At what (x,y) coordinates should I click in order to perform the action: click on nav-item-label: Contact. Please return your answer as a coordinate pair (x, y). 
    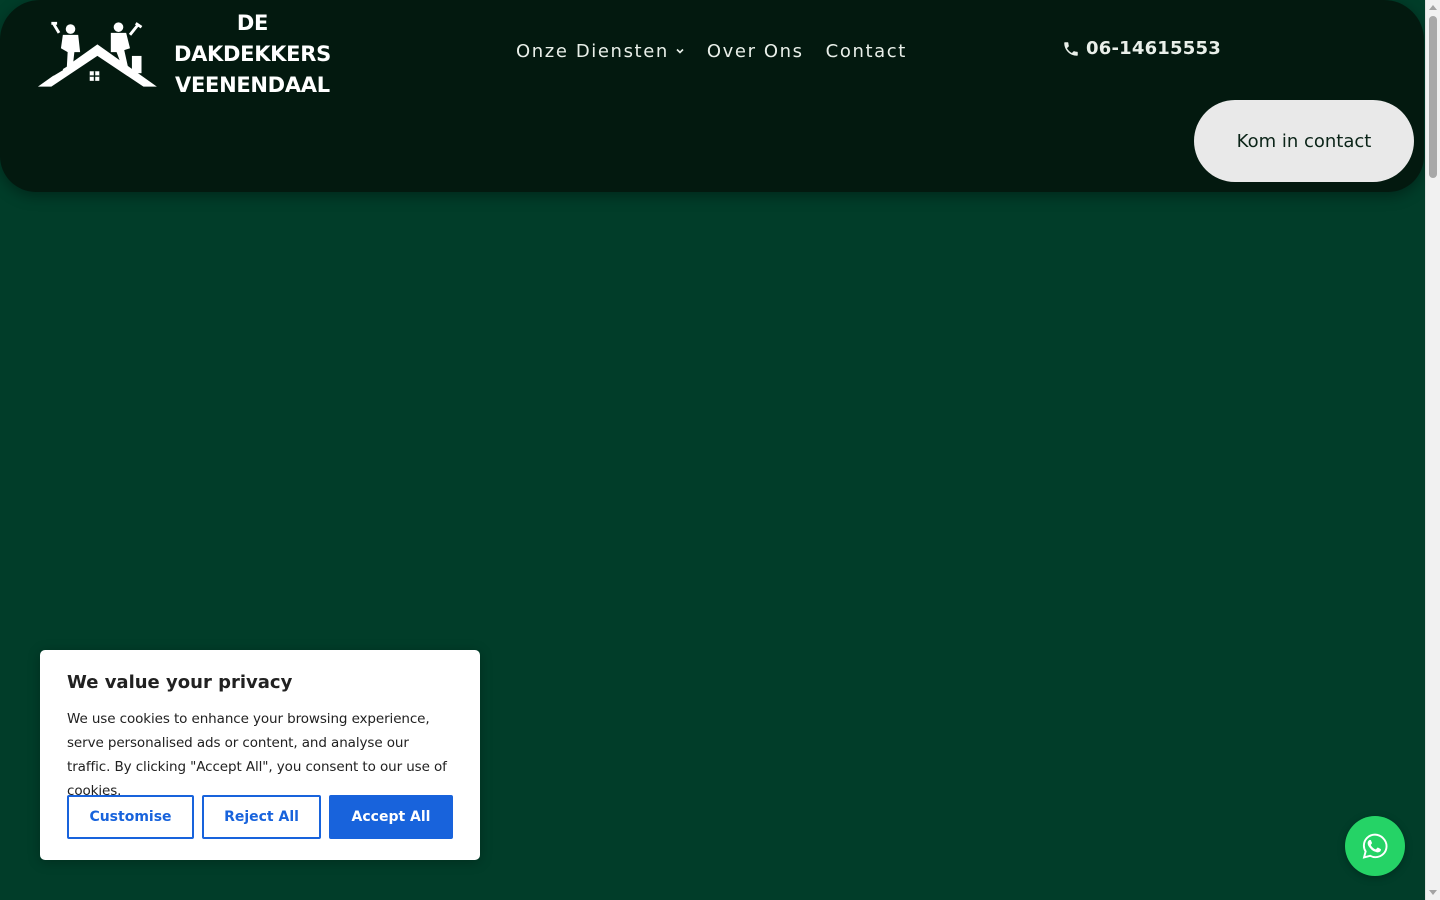
    Looking at the image, I should click on (866, 51).